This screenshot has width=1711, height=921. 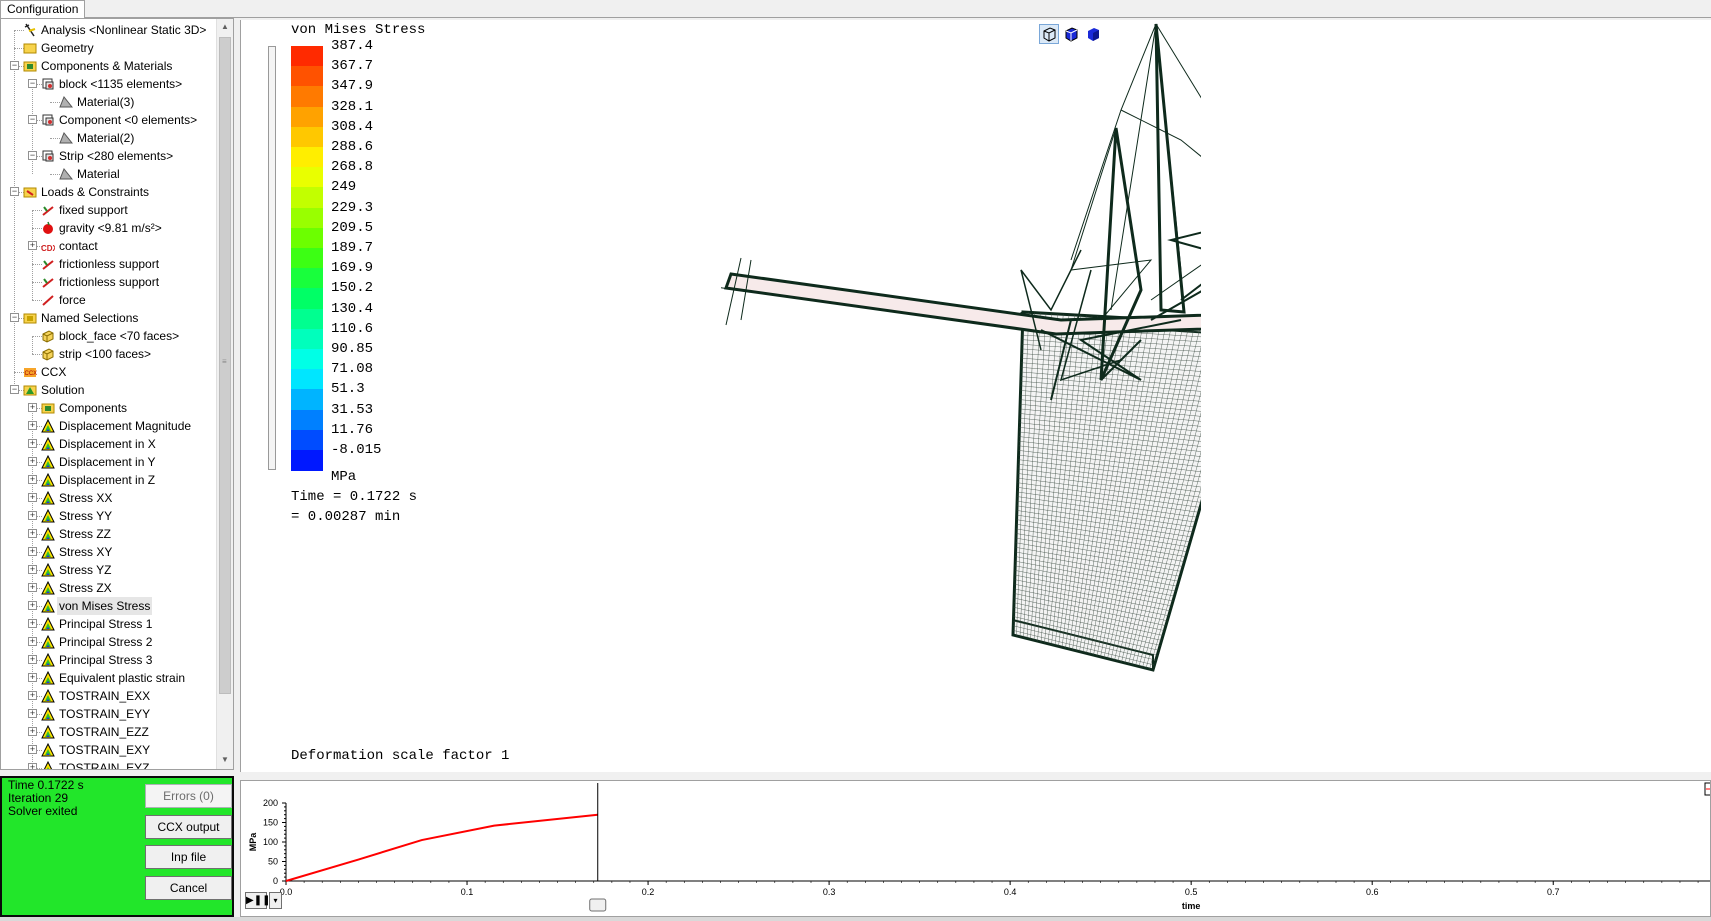 I want to click on tab-configuration: Configuration, so click(x=43, y=9).